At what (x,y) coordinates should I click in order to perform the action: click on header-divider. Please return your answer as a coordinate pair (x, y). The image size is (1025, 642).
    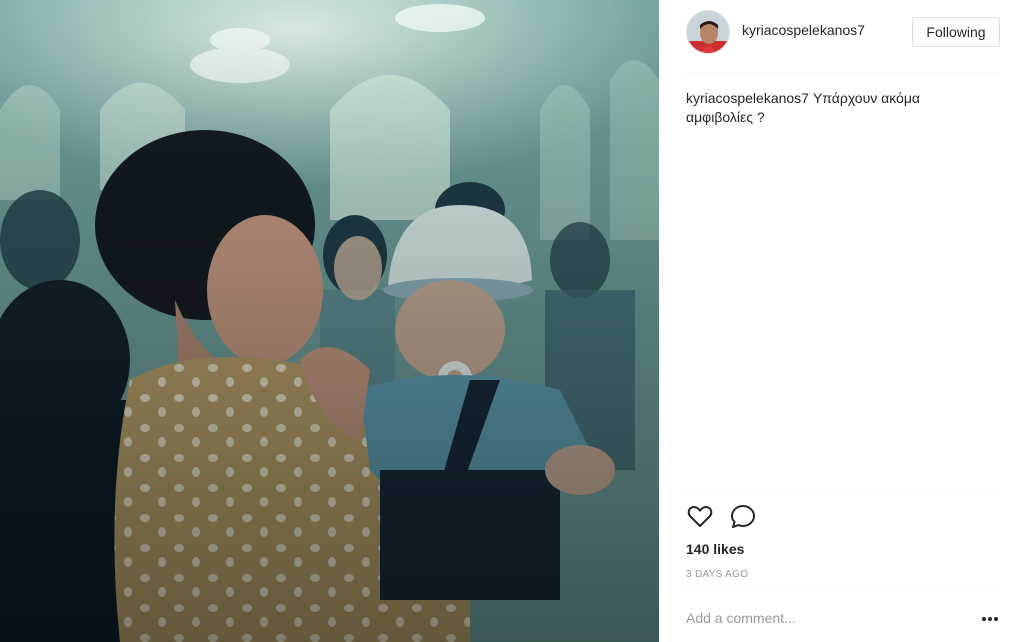
    Looking at the image, I should click on (843, 73).